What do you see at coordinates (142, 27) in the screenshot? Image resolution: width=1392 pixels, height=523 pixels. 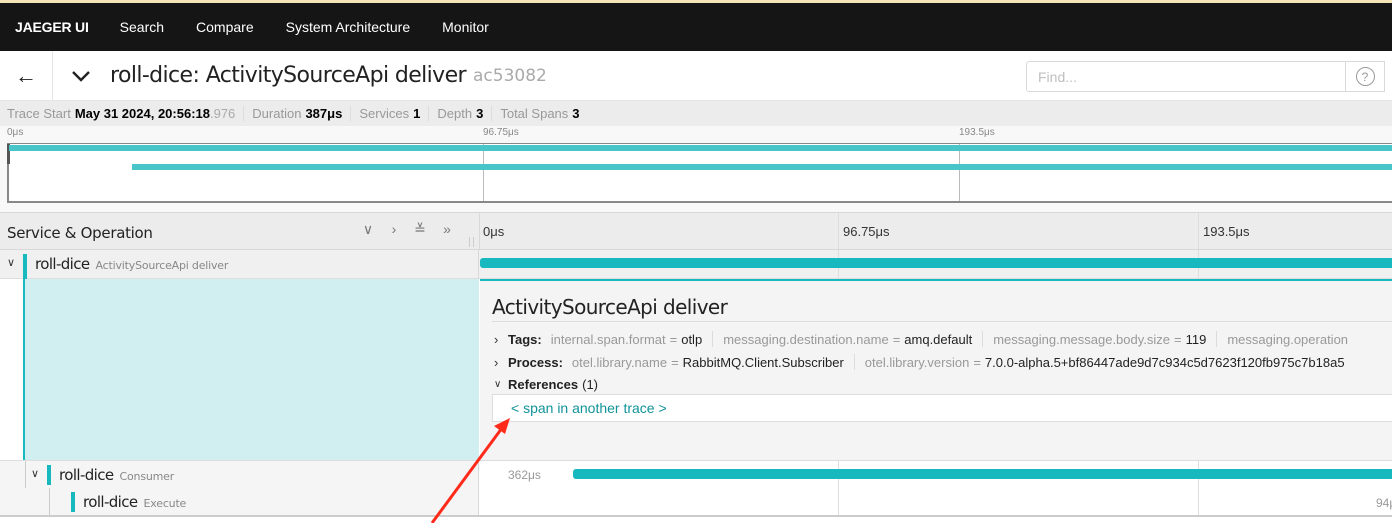 I see `nav-search: Search` at bounding box center [142, 27].